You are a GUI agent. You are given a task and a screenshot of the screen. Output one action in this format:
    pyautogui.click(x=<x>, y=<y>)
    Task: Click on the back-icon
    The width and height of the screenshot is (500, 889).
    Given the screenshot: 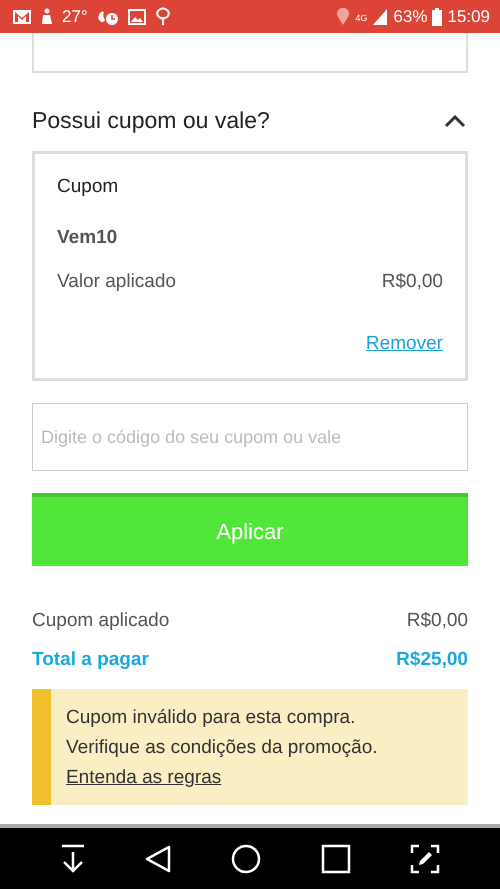 What is the action you would take?
    pyautogui.click(x=158, y=859)
    